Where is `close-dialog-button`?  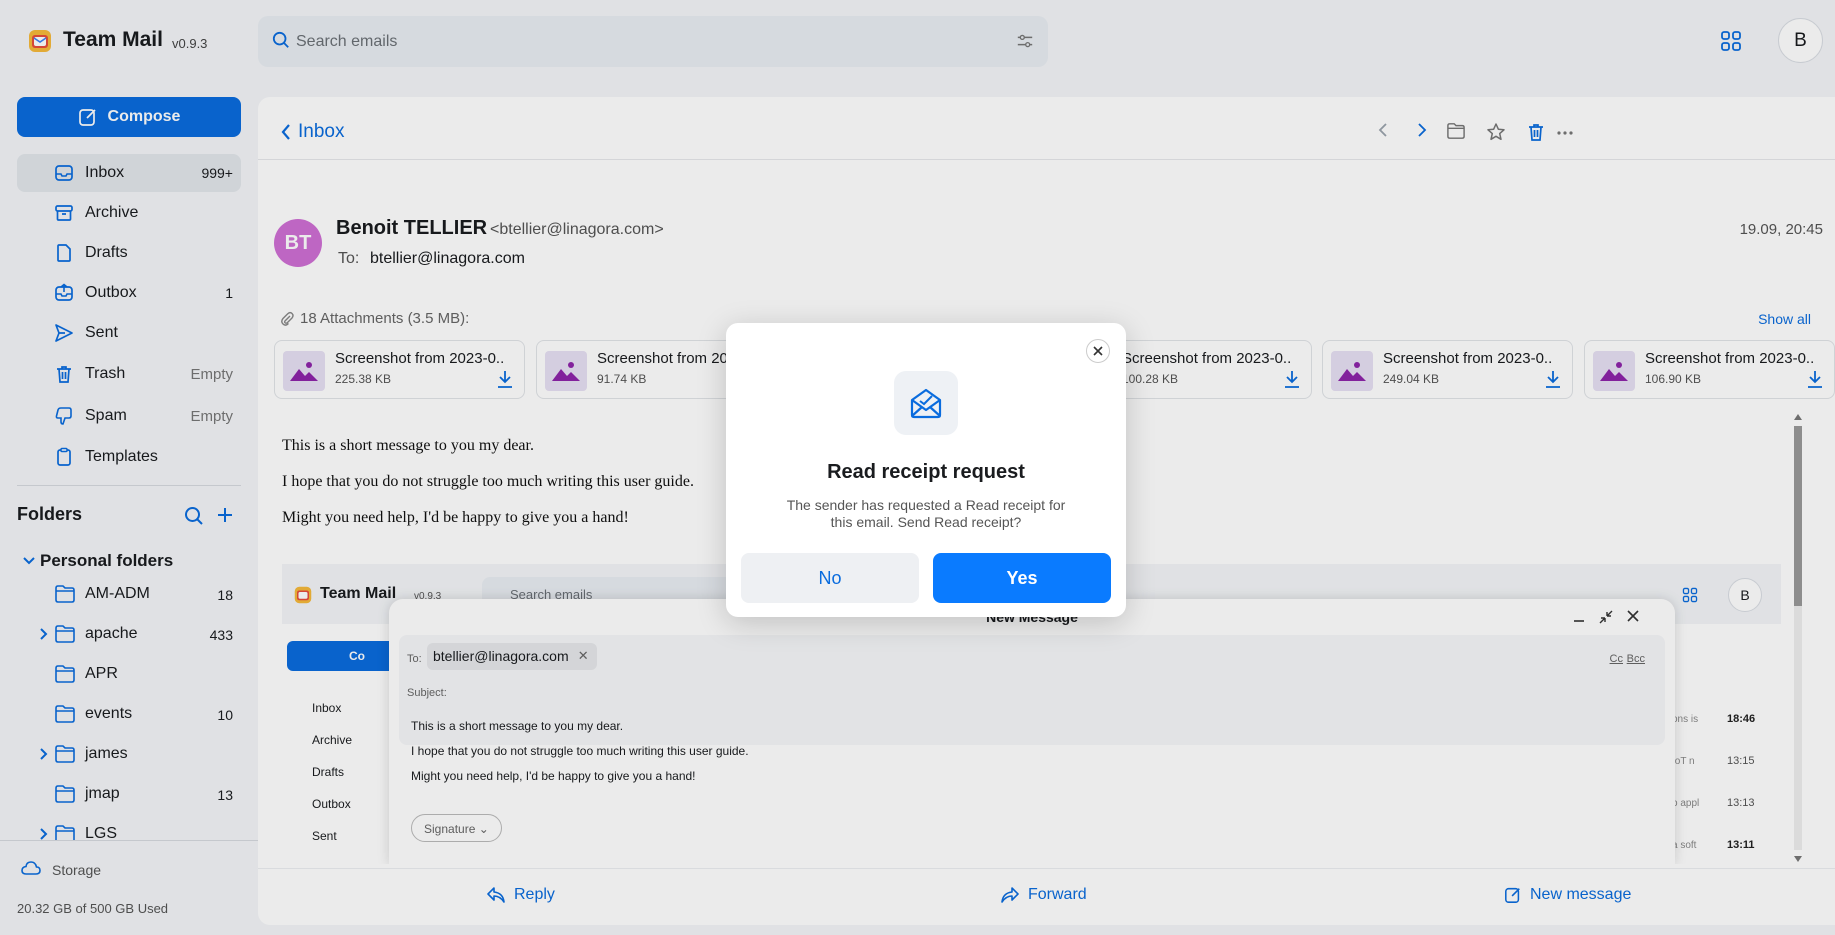 close-dialog-button is located at coordinates (1098, 351).